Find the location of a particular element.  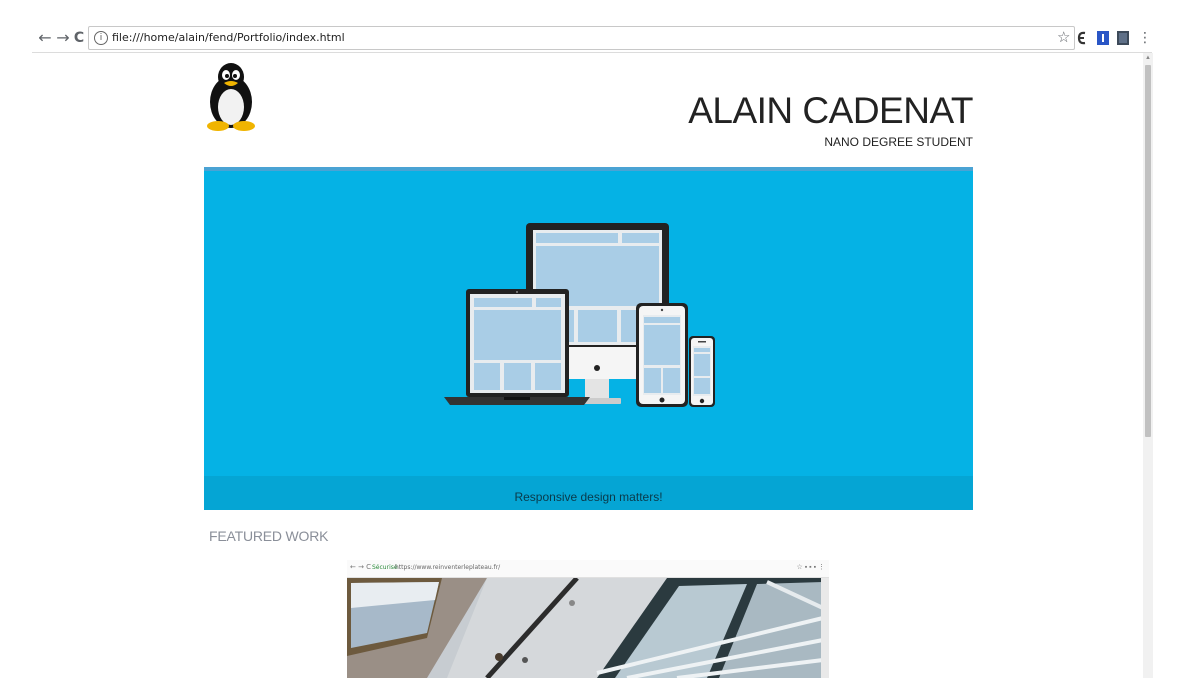

thumbnail-toolbar-icons: ☆ ▪ ▪ ▪ ⋮ is located at coordinates (811, 567).